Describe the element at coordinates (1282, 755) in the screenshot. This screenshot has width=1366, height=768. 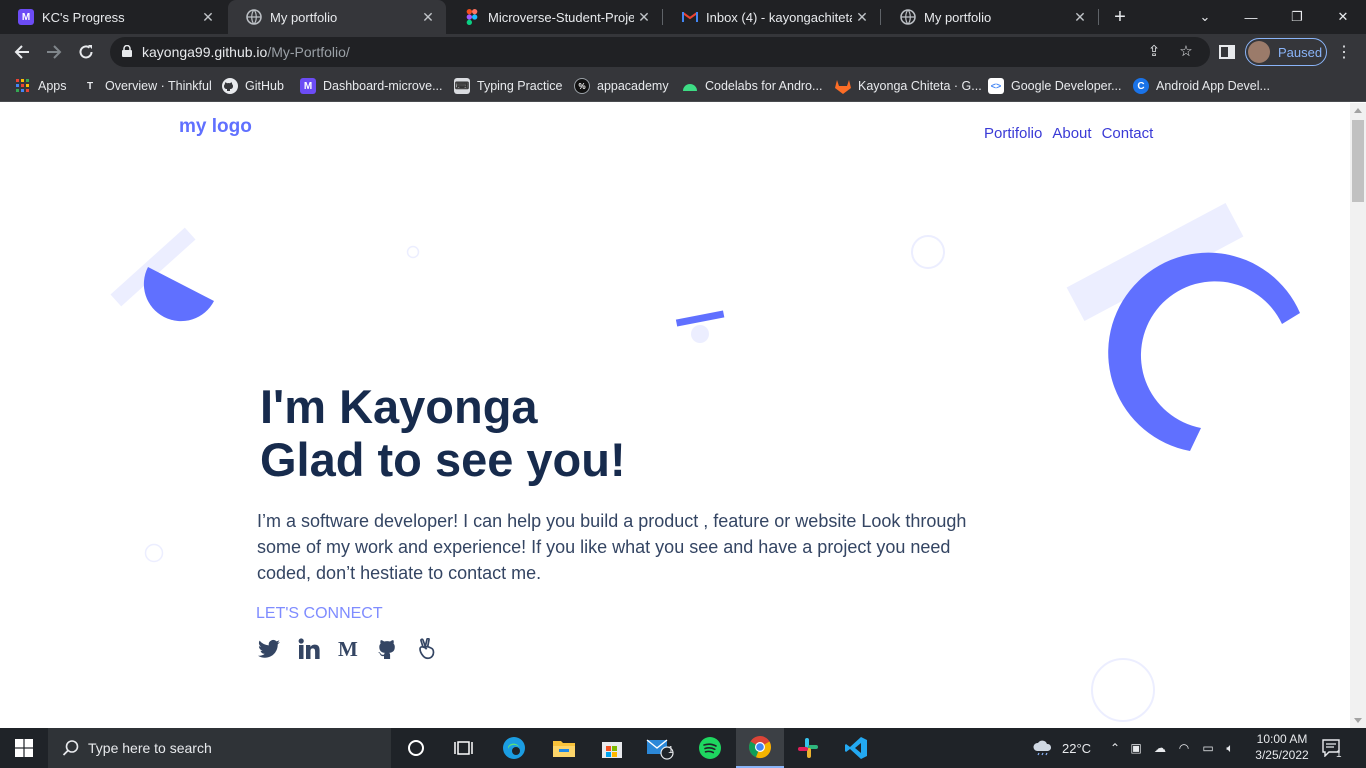
I see `clock-date: 3/25/2022` at that location.